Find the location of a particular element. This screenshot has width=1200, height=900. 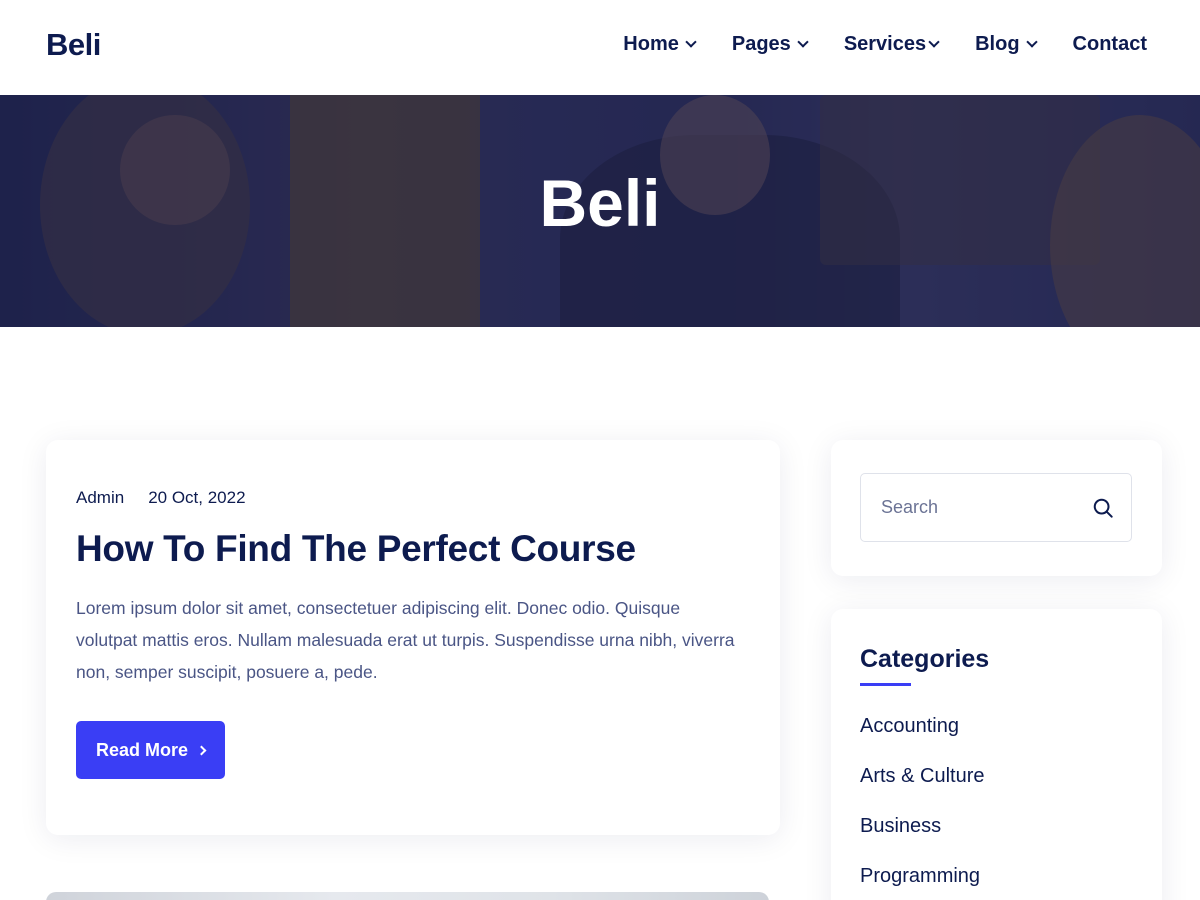

search-box is located at coordinates (996, 507).